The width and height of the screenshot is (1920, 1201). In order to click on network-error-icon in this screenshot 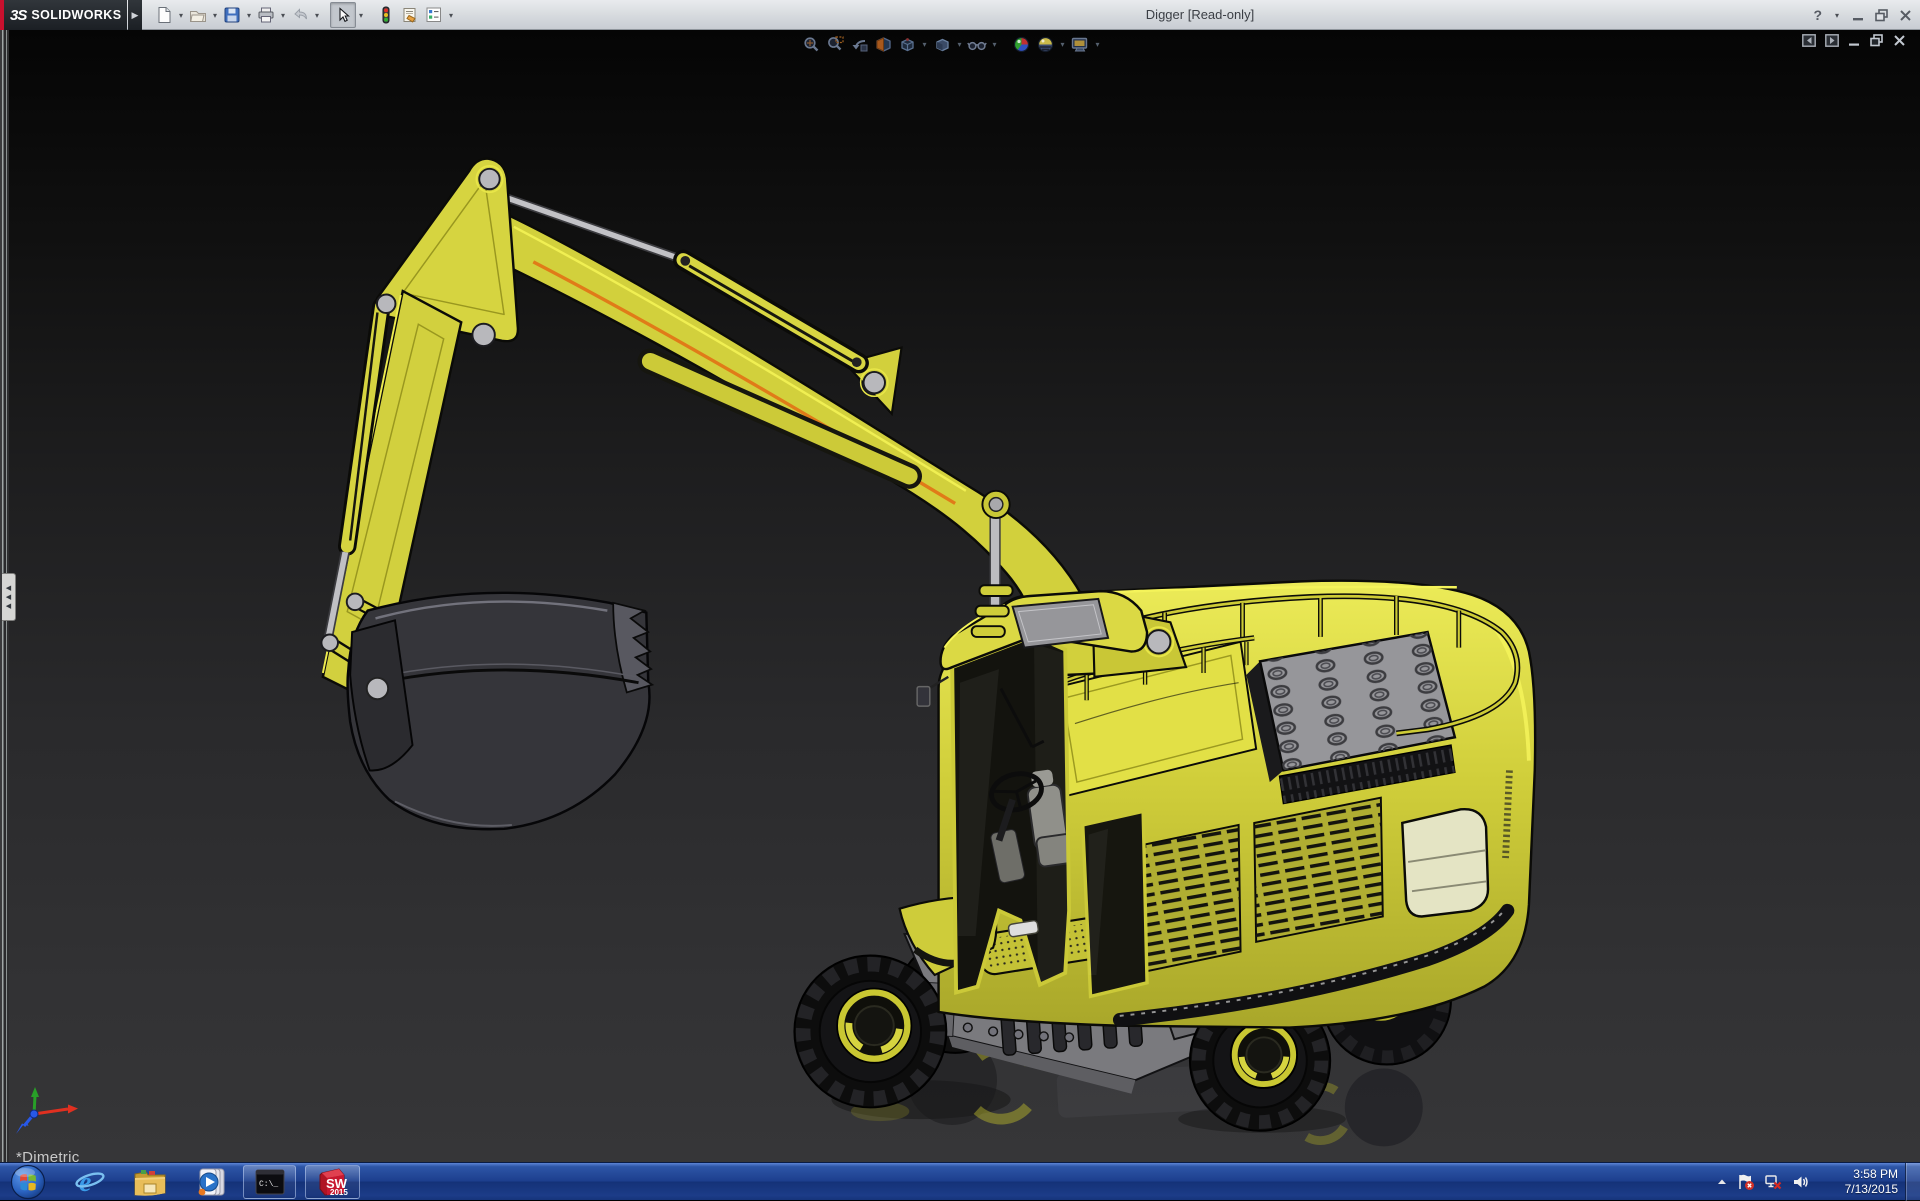, I will do `click(1773, 1182)`.